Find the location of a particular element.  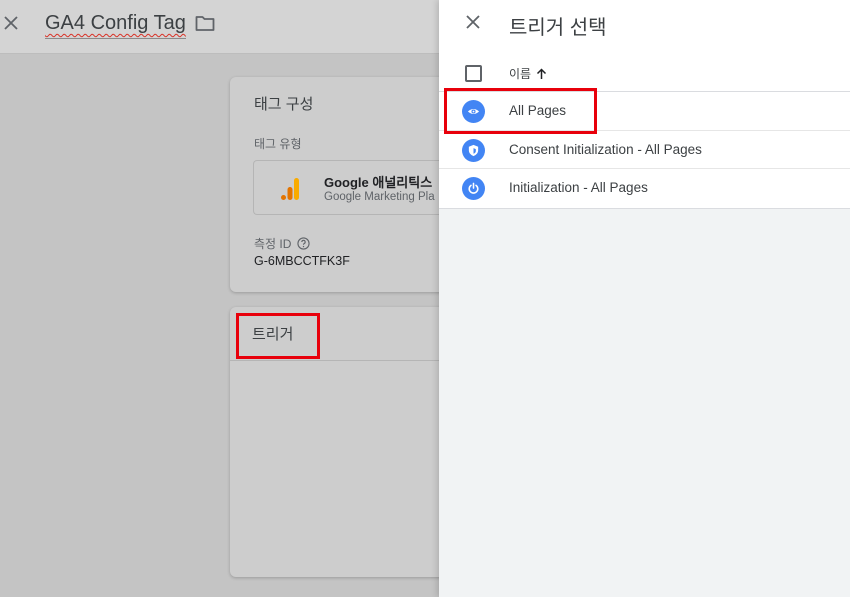

arrow-up-icon is located at coordinates (542, 73).